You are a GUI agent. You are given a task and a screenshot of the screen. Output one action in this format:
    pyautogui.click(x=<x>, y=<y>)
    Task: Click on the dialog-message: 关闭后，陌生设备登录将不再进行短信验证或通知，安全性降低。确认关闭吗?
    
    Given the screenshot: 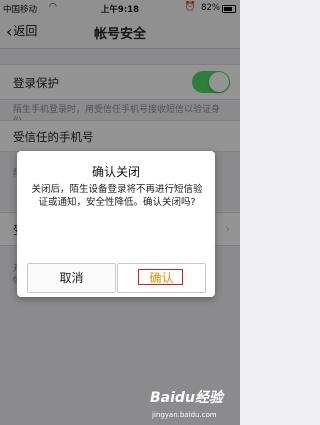 What is the action you would take?
    pyautogui.click(x=117, y=196)
    